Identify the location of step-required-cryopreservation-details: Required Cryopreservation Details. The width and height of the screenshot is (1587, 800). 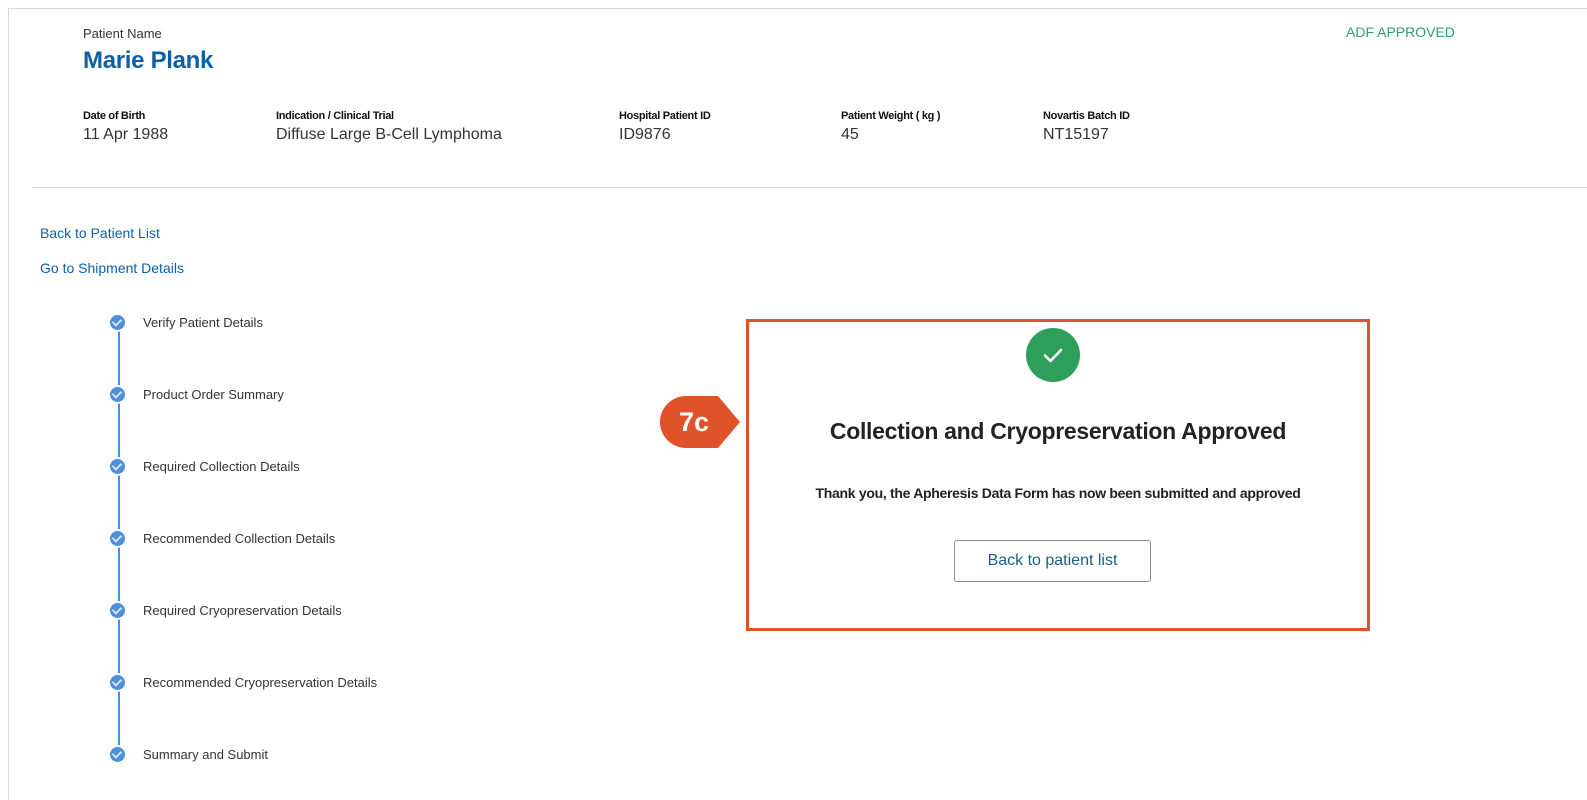
(226, 610).